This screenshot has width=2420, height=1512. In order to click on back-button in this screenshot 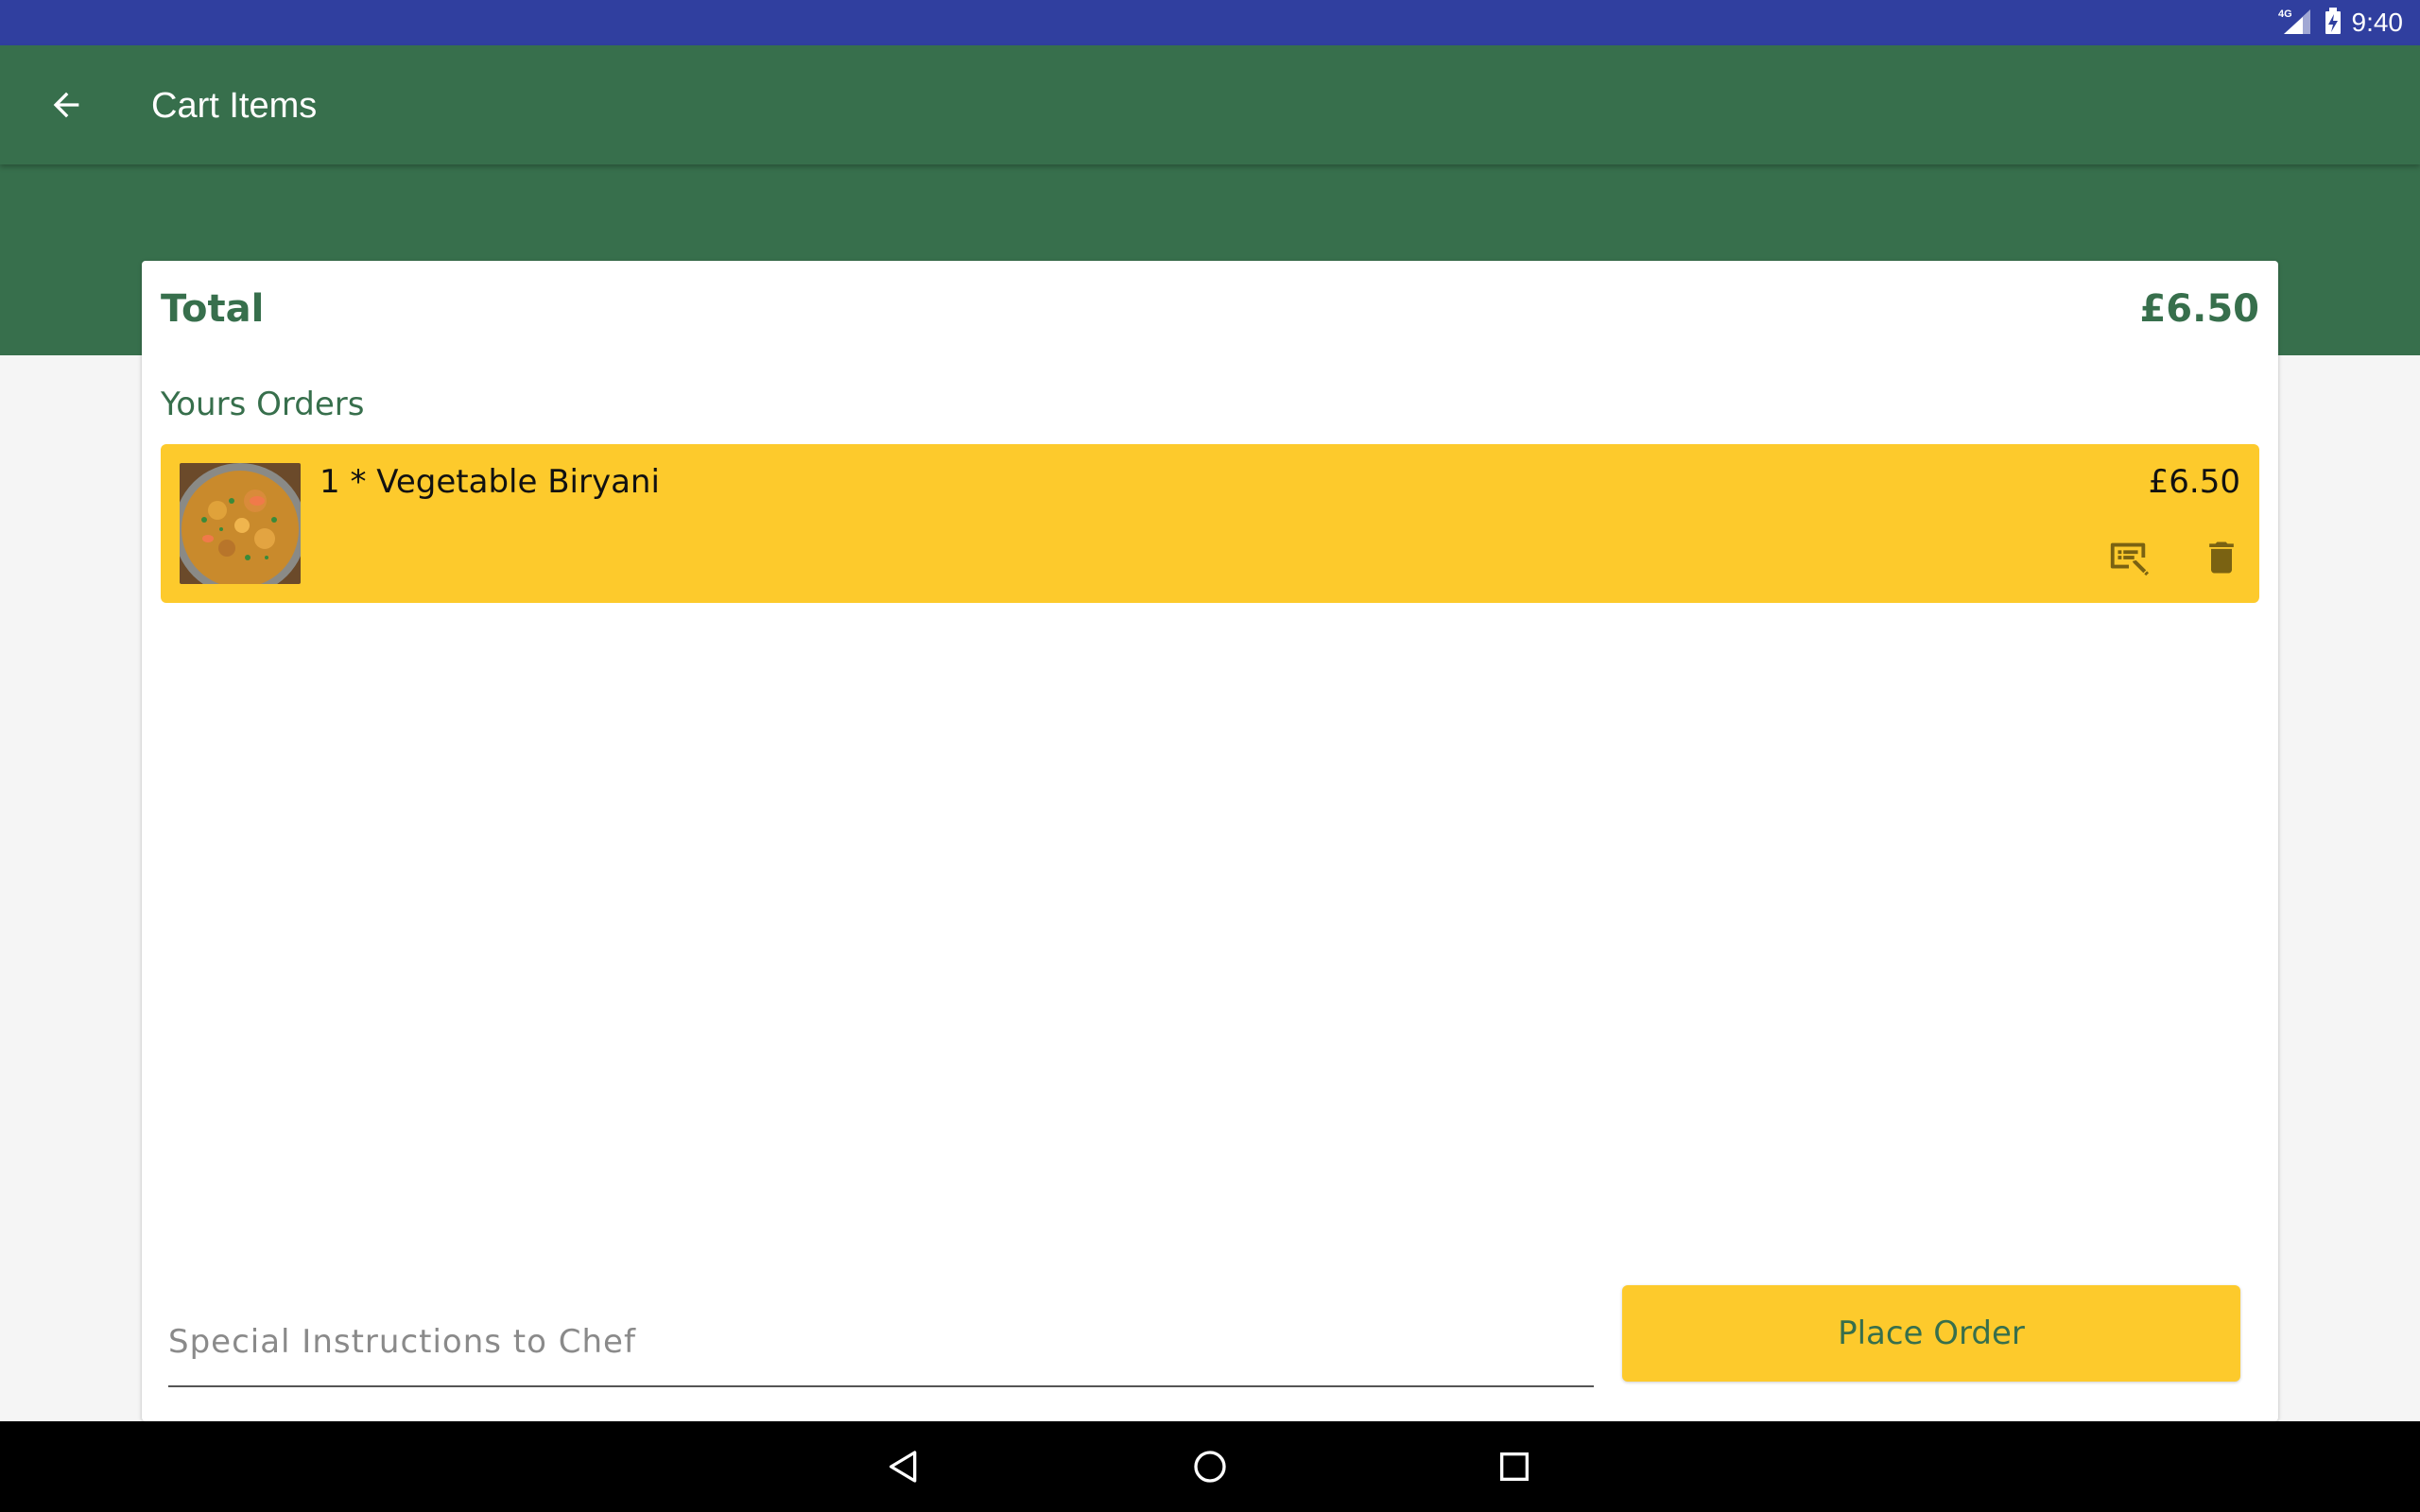, I will do `click(66, 105)`.